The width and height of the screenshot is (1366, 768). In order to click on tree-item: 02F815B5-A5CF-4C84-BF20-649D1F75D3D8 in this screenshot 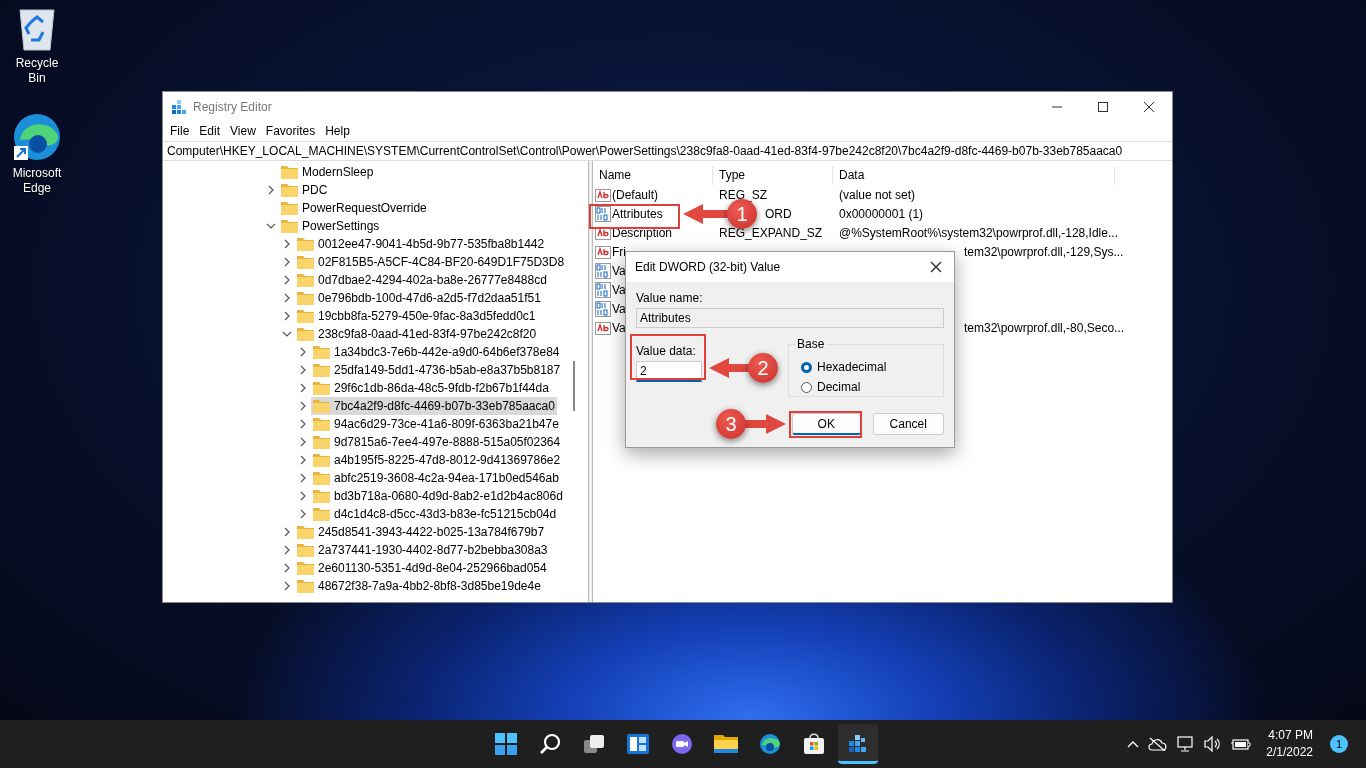, I will do `click(431, 262)`.